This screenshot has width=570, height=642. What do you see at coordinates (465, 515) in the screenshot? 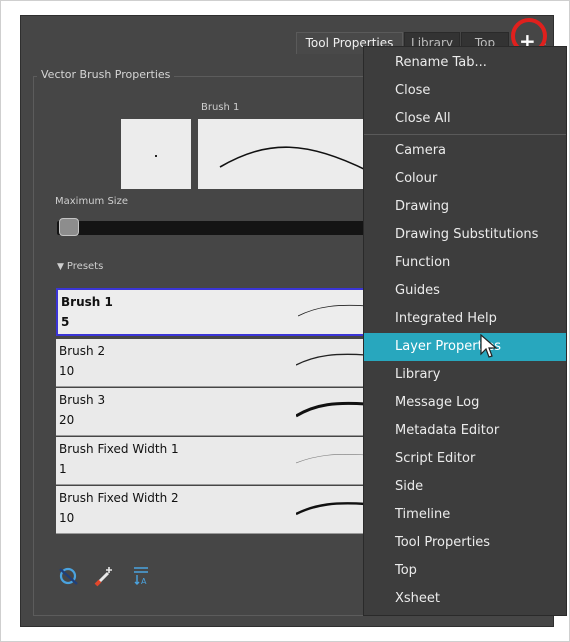
I see `menu-item-timeline: Timeline` at bounding box center [465, 515].